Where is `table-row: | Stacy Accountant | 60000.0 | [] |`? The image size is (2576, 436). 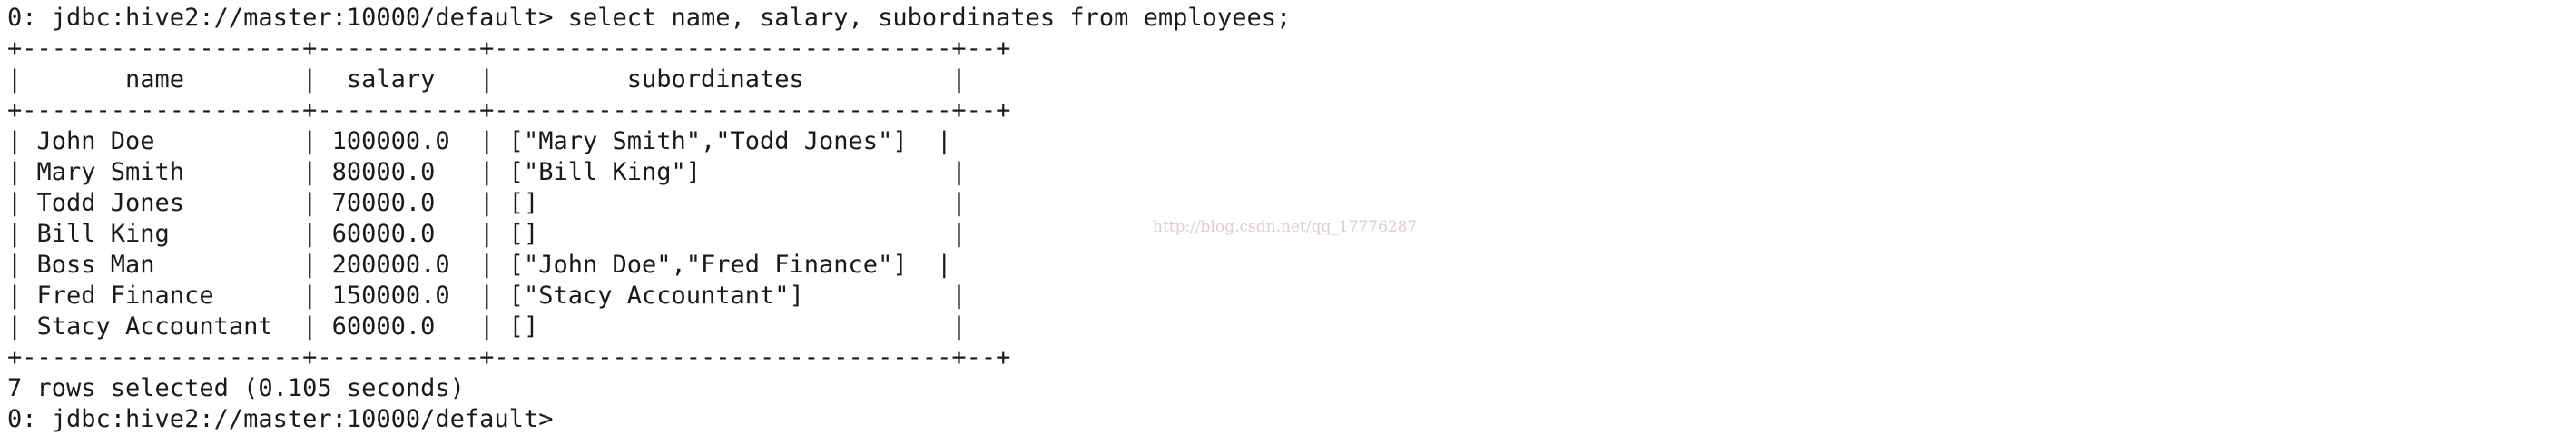 table-row: | Stacy Accountant | 60000.0 | [] | is located at coordinates (487, 326).